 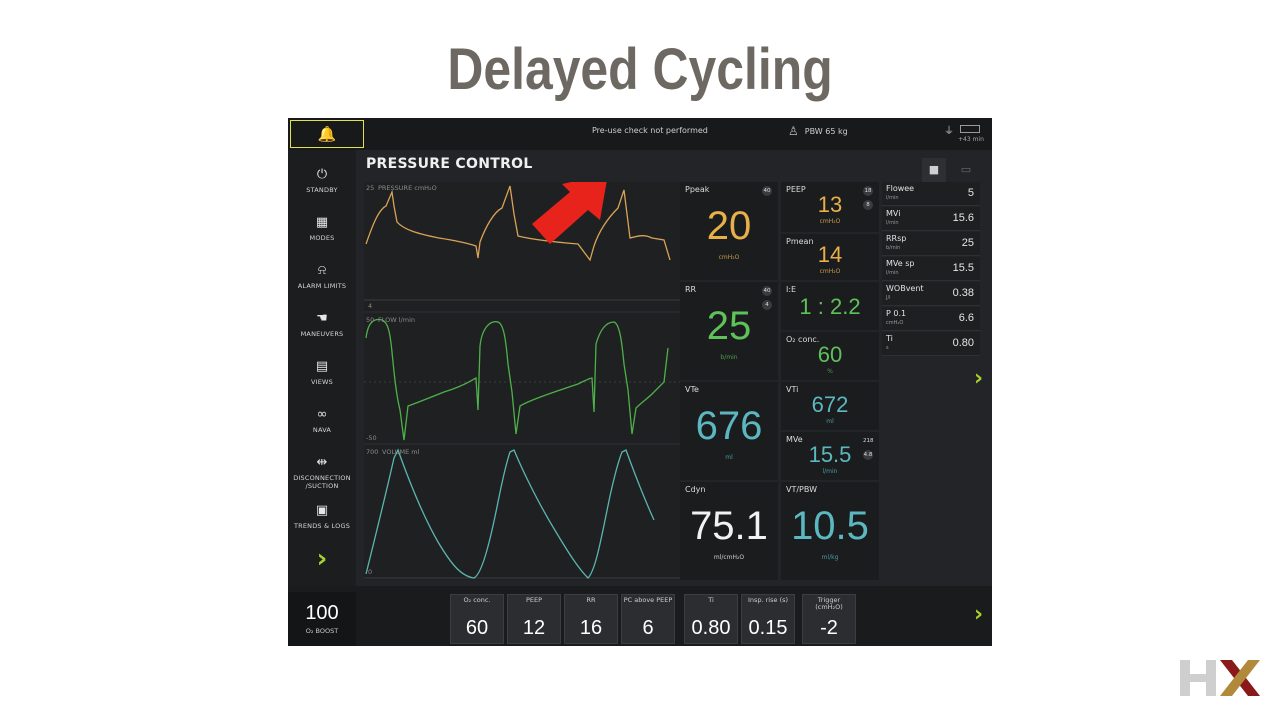 What do you see at coordinates (322, 423) in the screenshot?
I see `sidebar-item-nava: ∞ NAVA` at bounding box center [322, 423].